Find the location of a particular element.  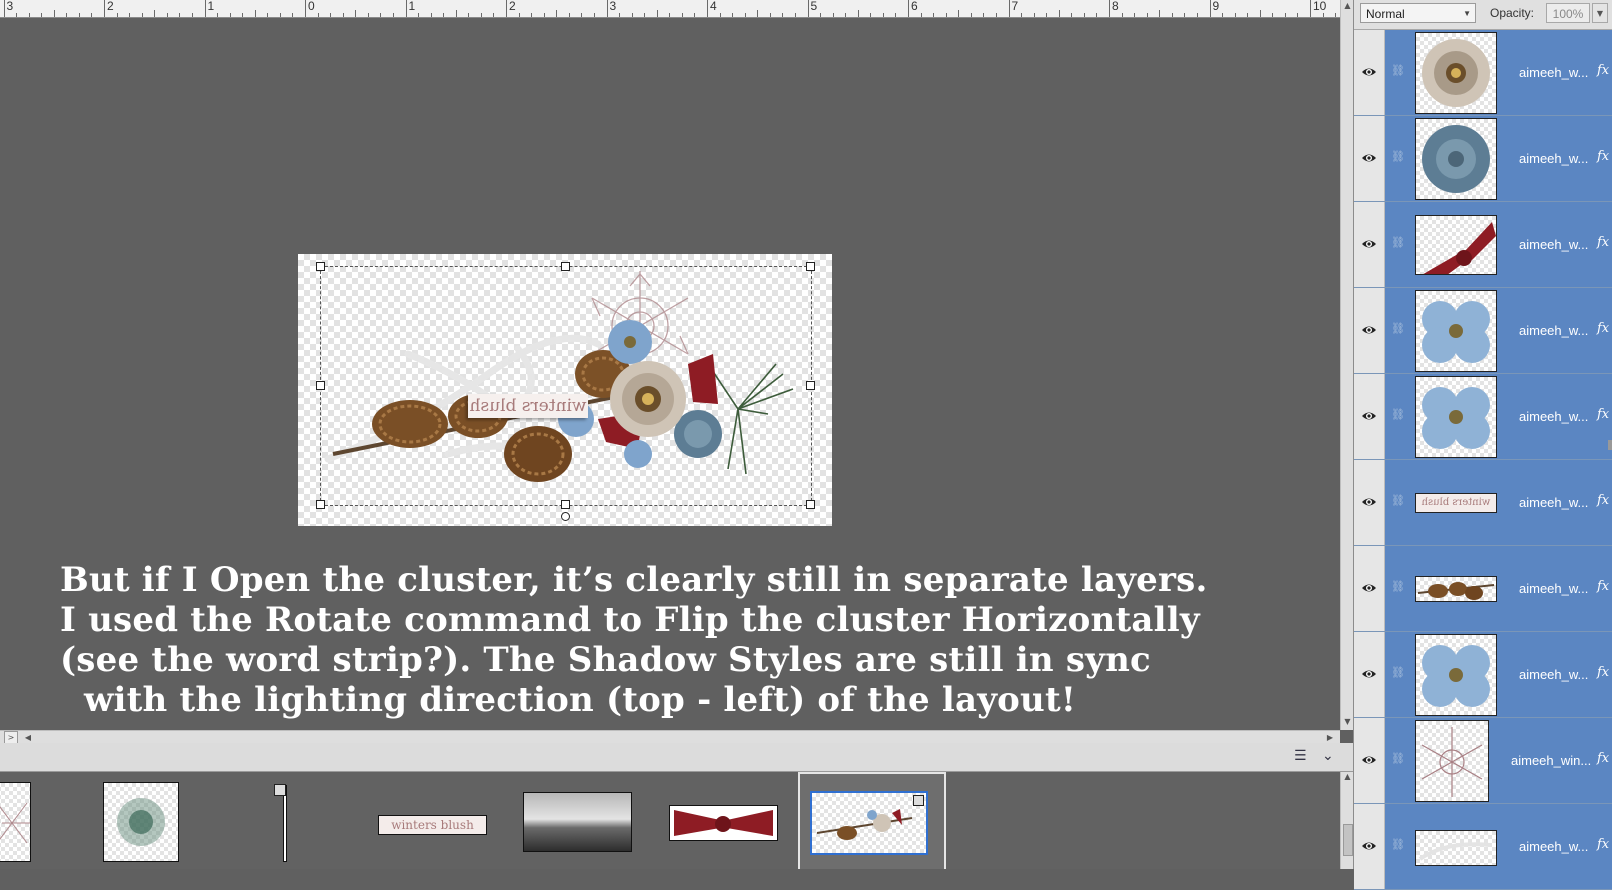

transform-handle-middle-right is located at coordinates (810, 385).